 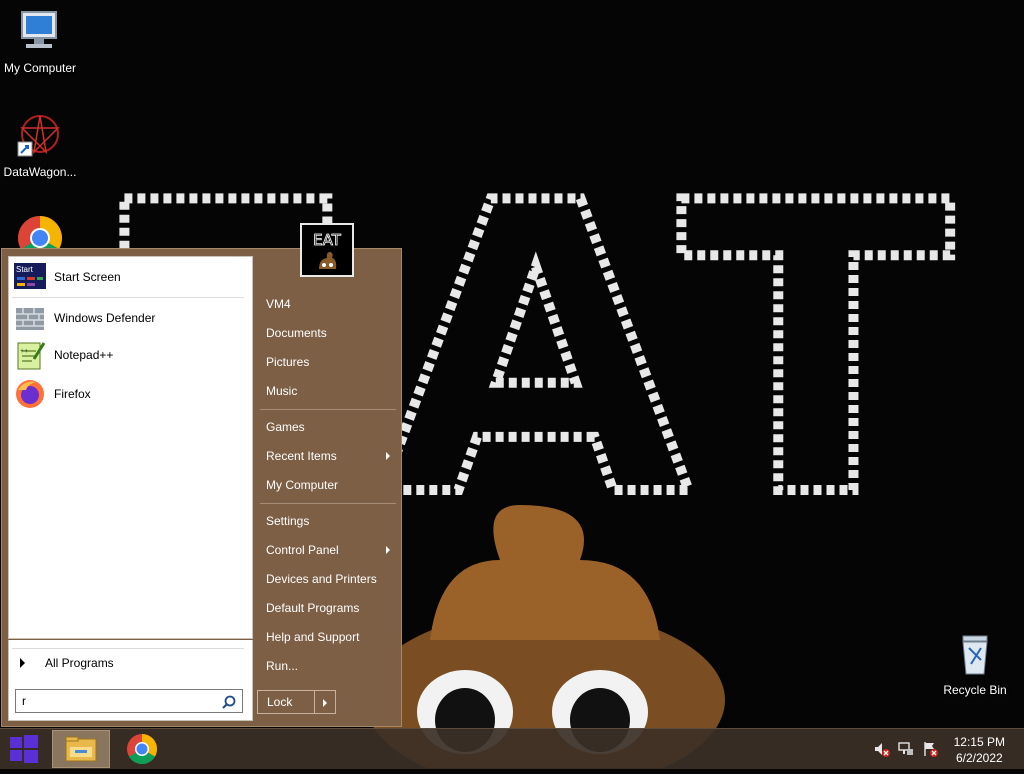 What do you see at coordinates (128, 297) in the screenshot?
I see `pinned-separator` at bounding box center [128, 297].